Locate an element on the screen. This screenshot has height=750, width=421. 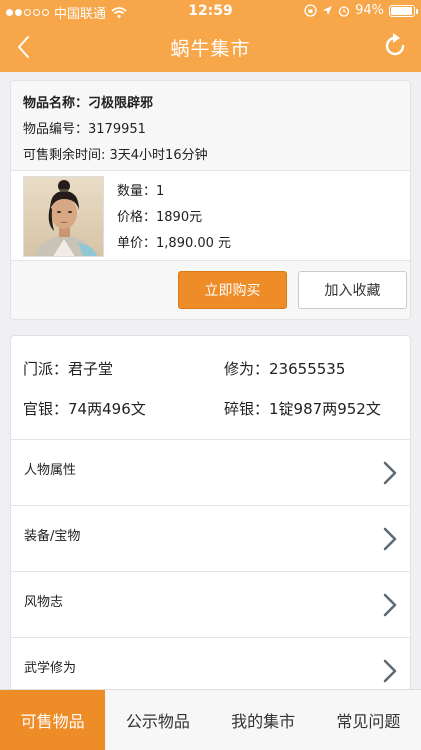
tab-bar: 可售物品 公示物品 我的集市 常见问题 is located at coordinates (210, 719).